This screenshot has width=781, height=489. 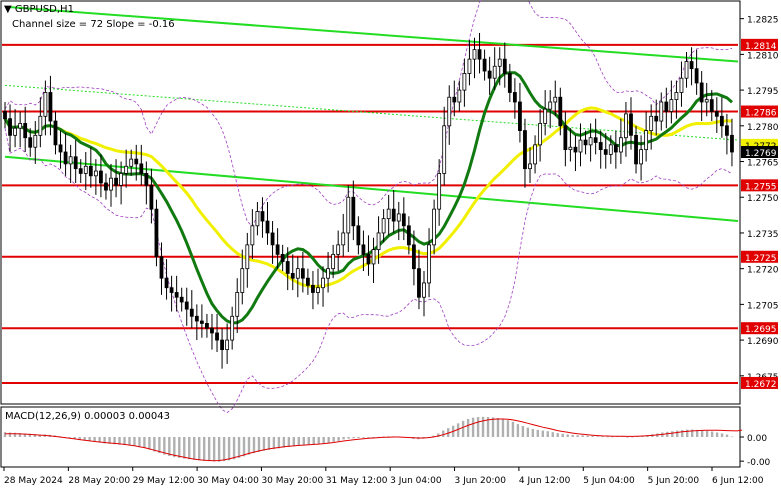 What do you see at coordinates (761, 47) in the screenshot?
I see `price-label-text: 1.2814` at bounding box center [761, 47].